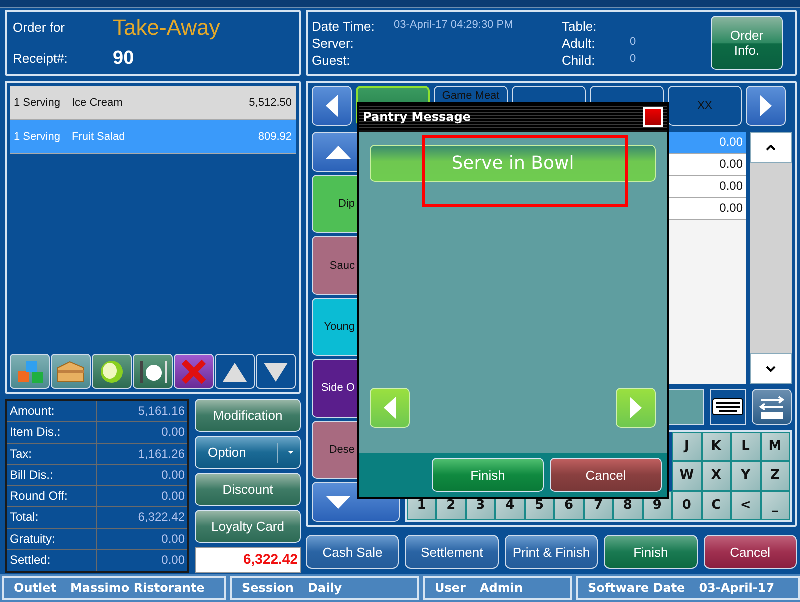 This screenshot has width=800, height=602. Describe the element at coordinates (99, 136) in the screenshot. I see `item-name: Fruit Salad` at that location.